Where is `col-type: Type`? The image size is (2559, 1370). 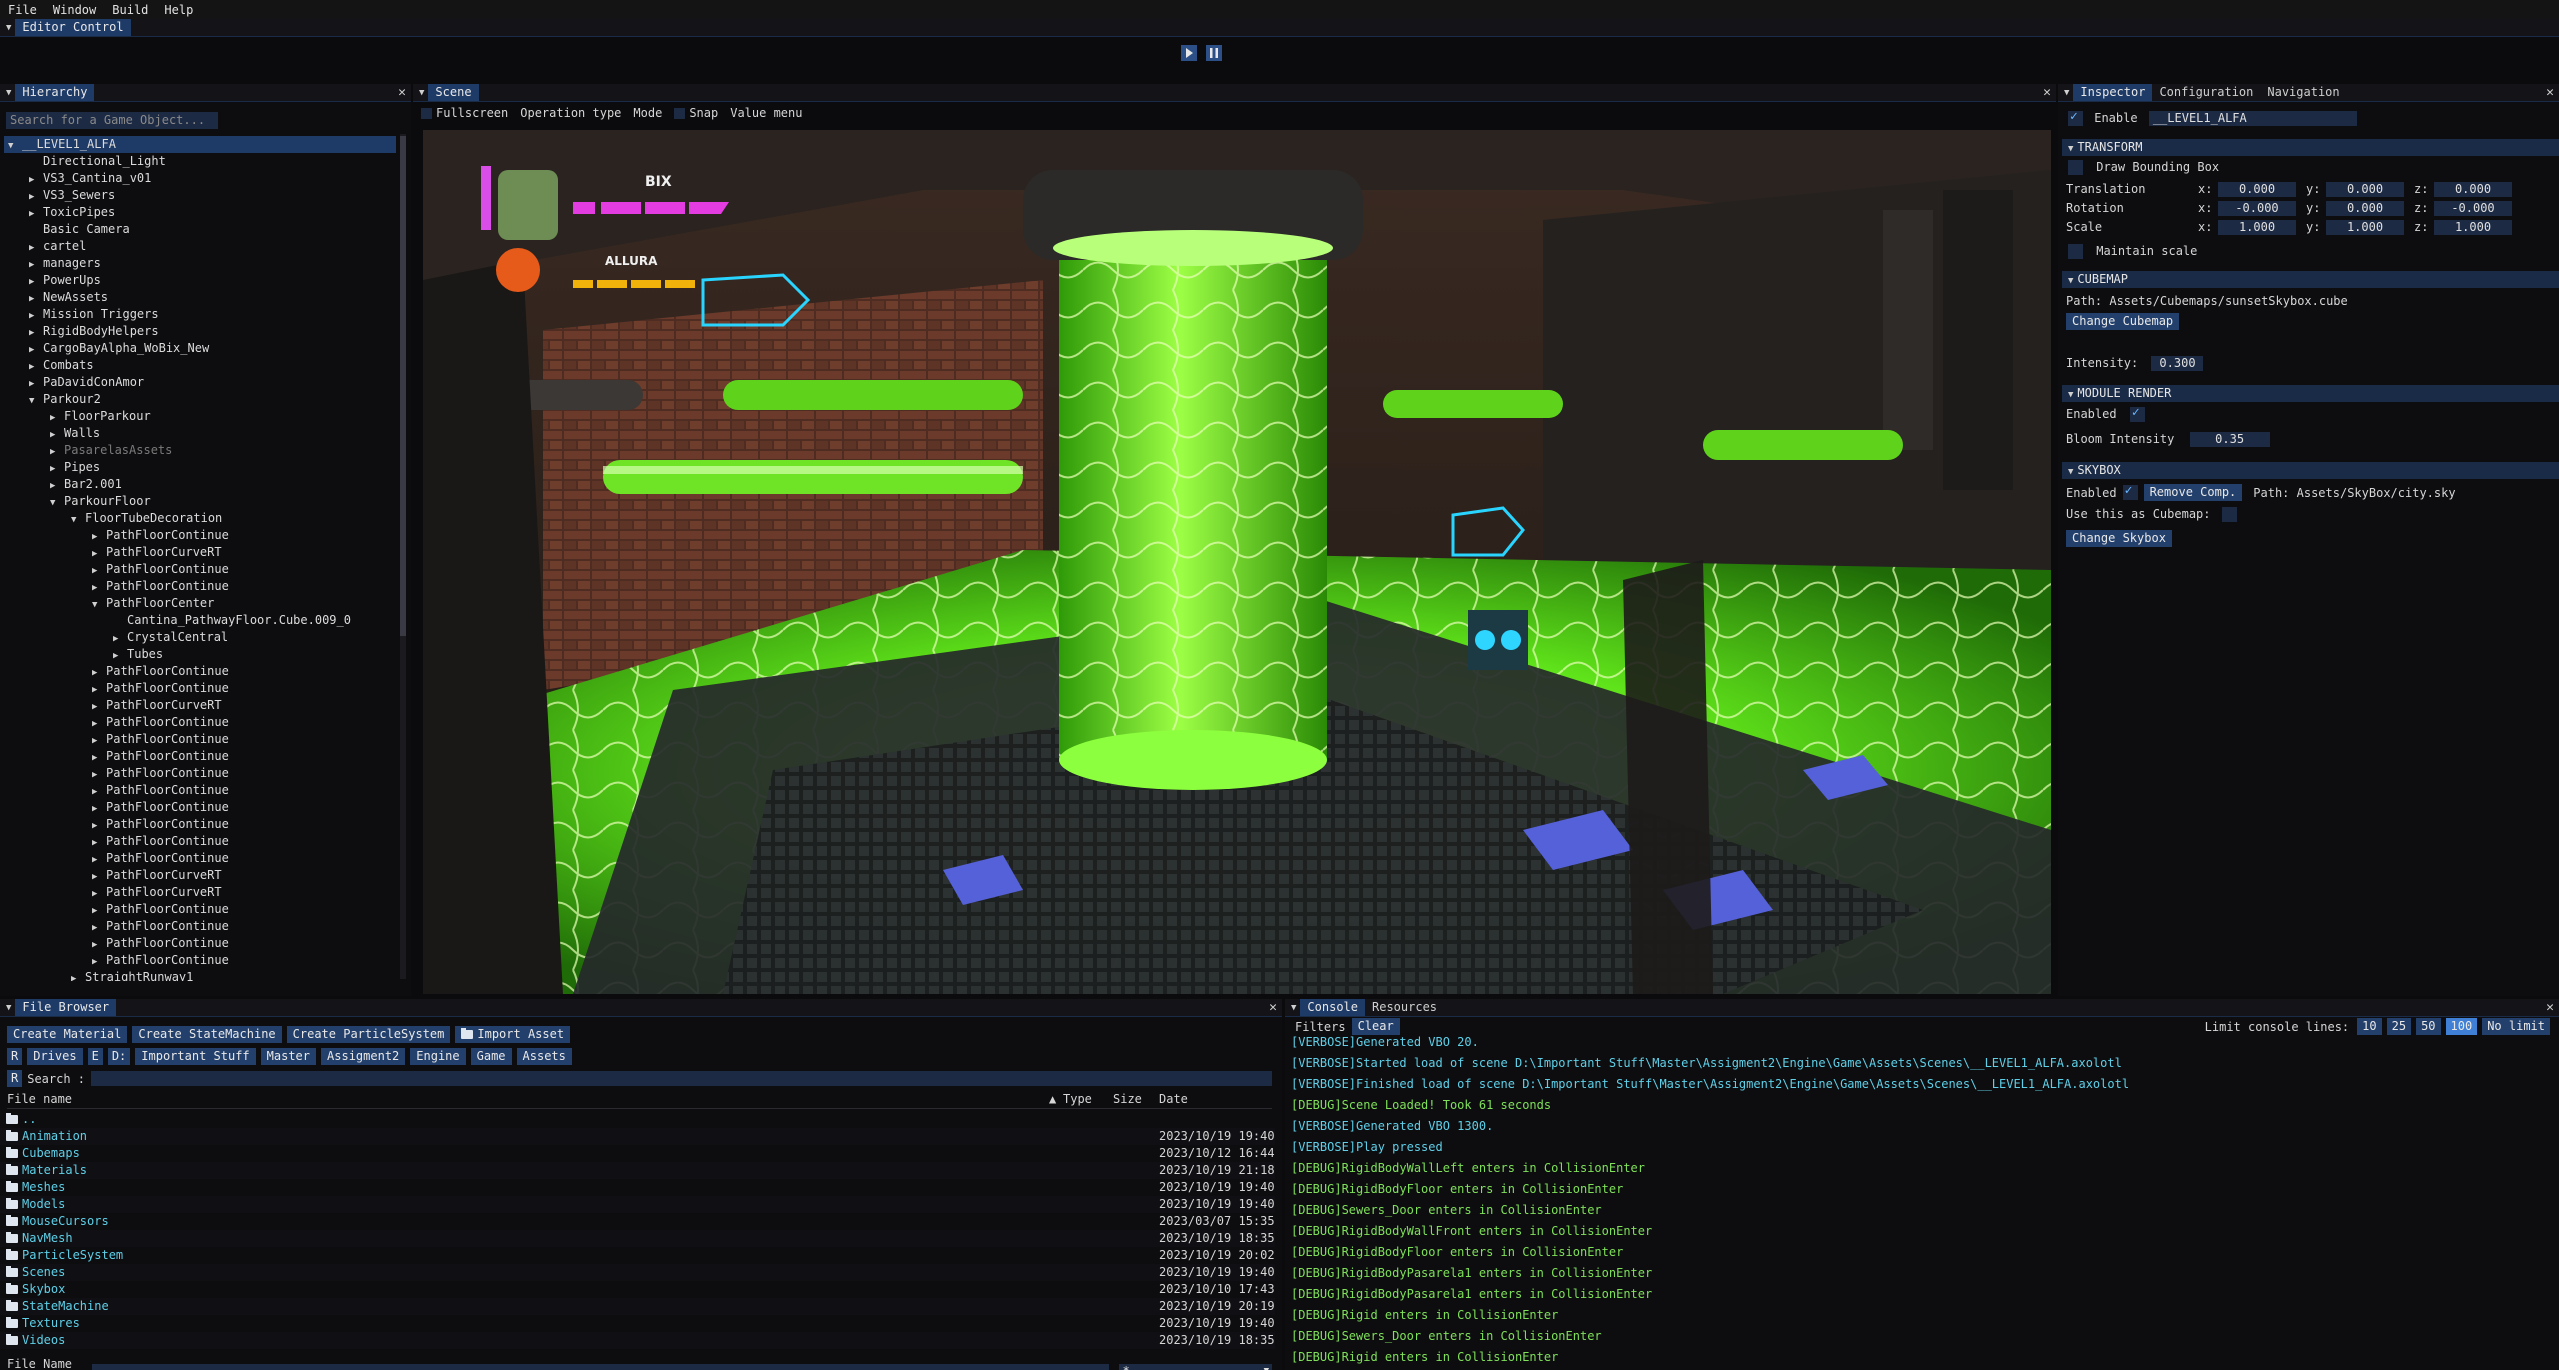
col-type: Type is located at coordinates (1077, 1099).